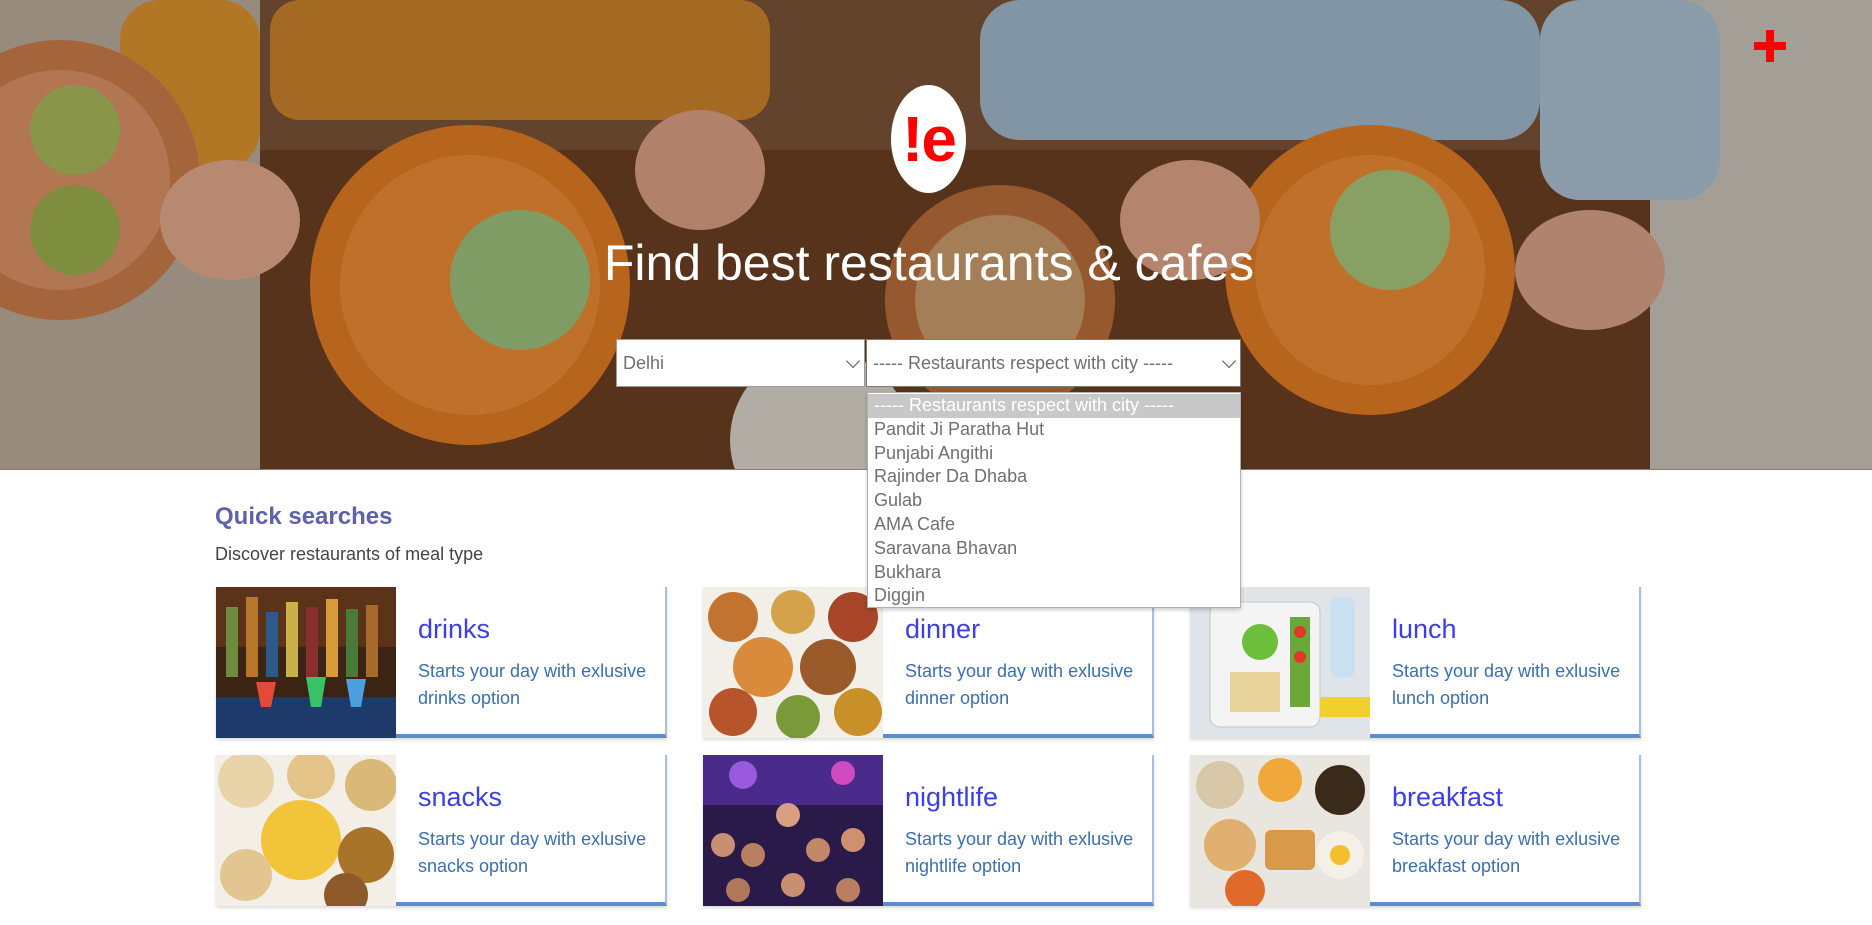 This screenshot has width=1872, height=925. I want to click on lunch-image, so click(1280, 662).